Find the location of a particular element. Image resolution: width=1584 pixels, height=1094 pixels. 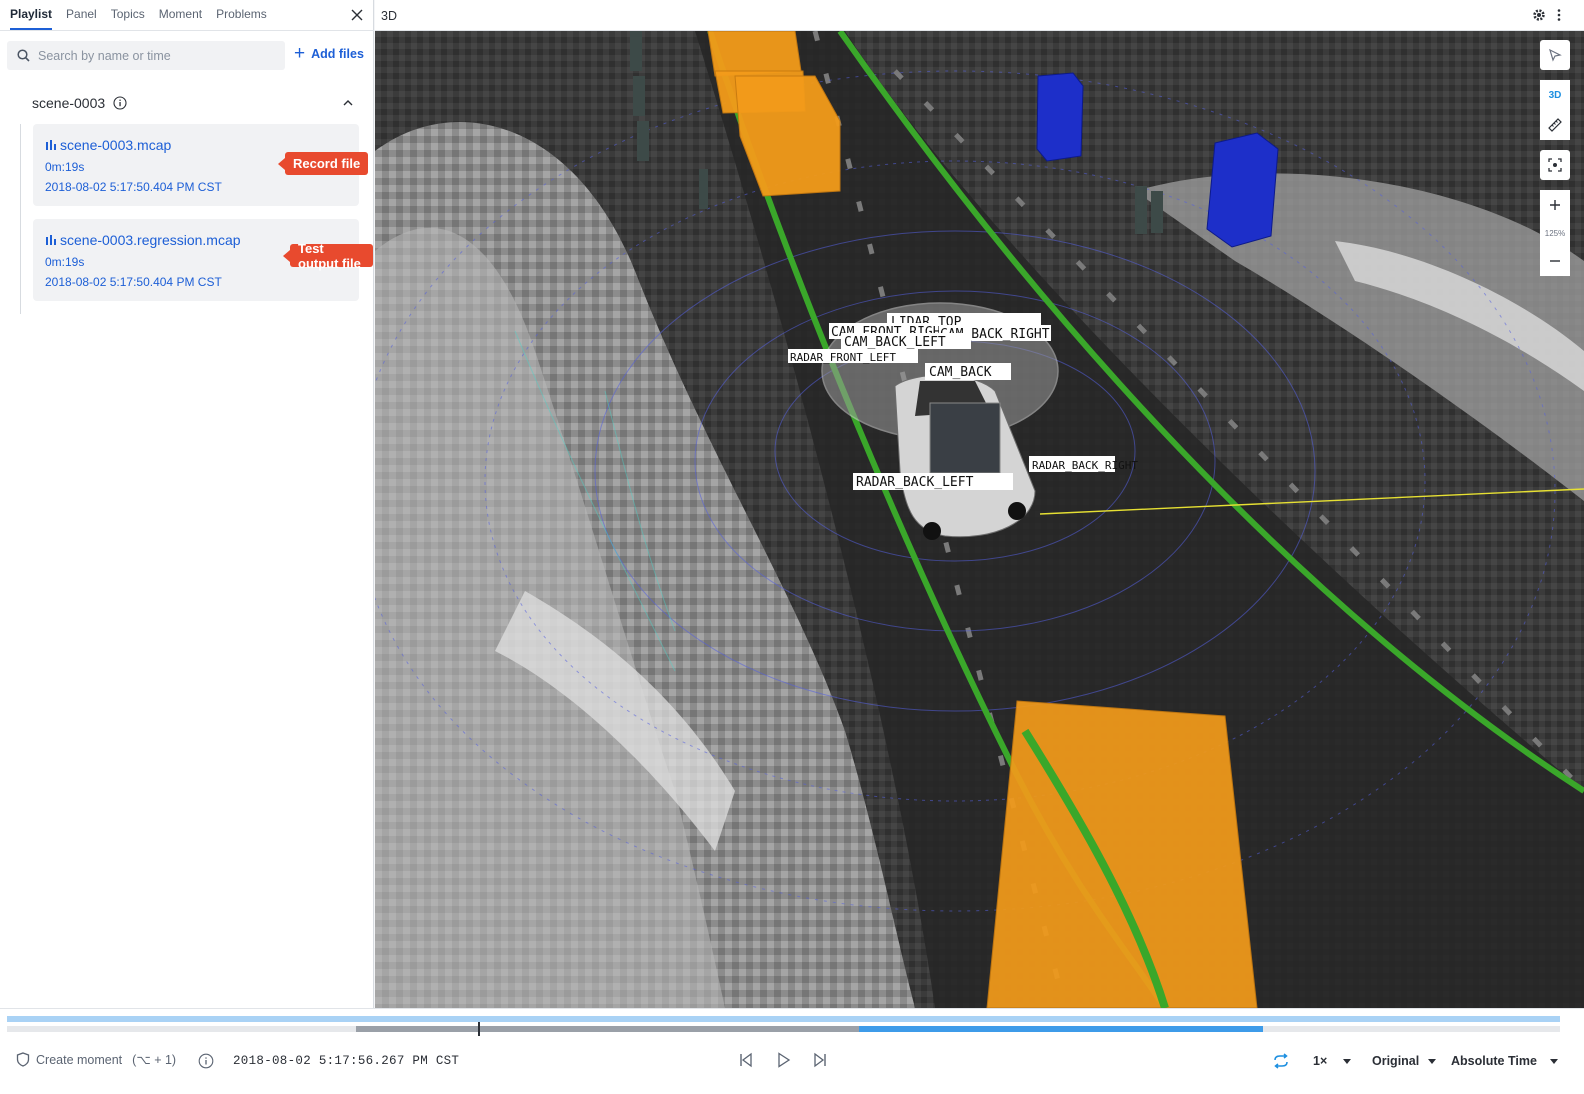

timeline-scrubber is located at coordinates (783, 1029).